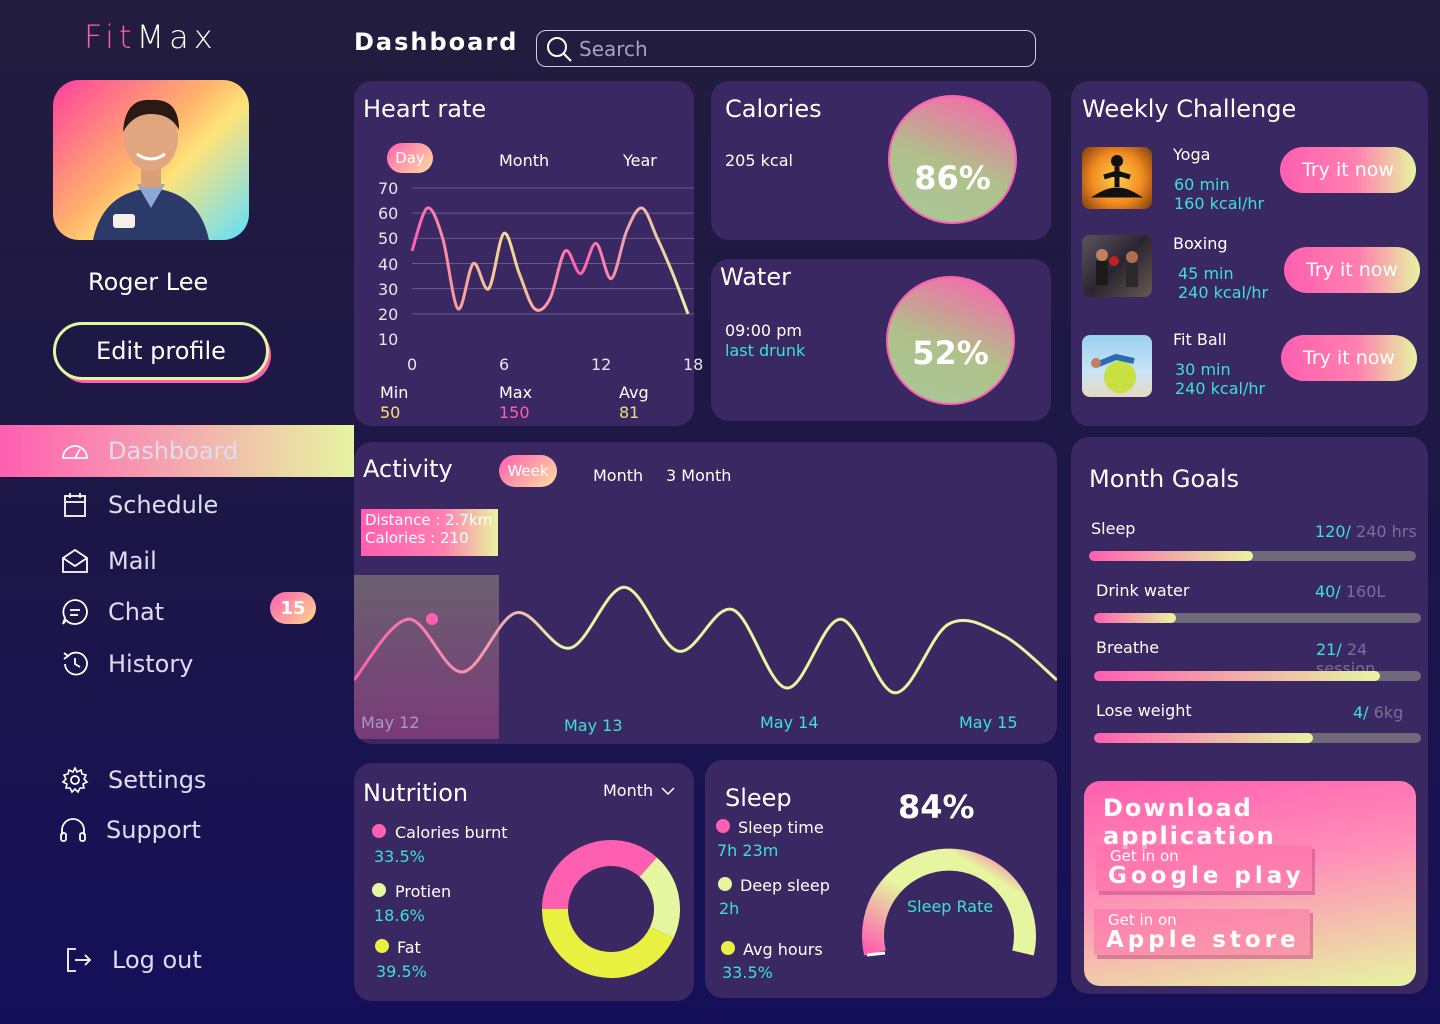 This screenshot has width=1440, height=1024. Describe the element at coordinates (75, 612) in the screenshot. I see `chat-icon` at that location.